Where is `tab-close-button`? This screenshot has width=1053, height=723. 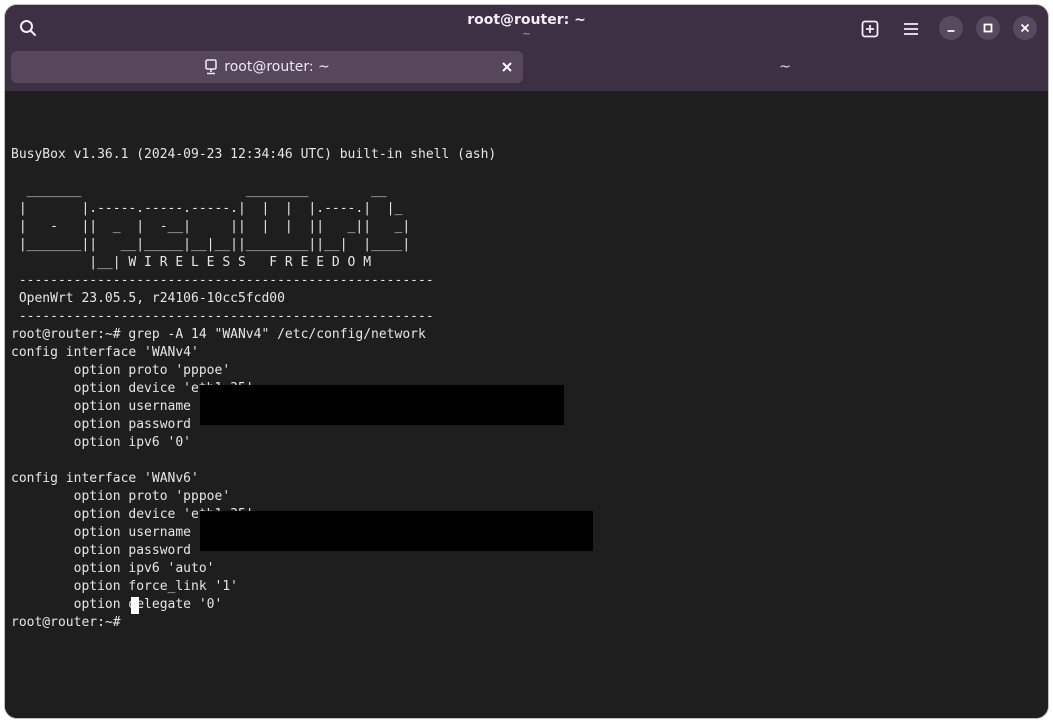
tab-close-button is located at coordinates (507, 67).